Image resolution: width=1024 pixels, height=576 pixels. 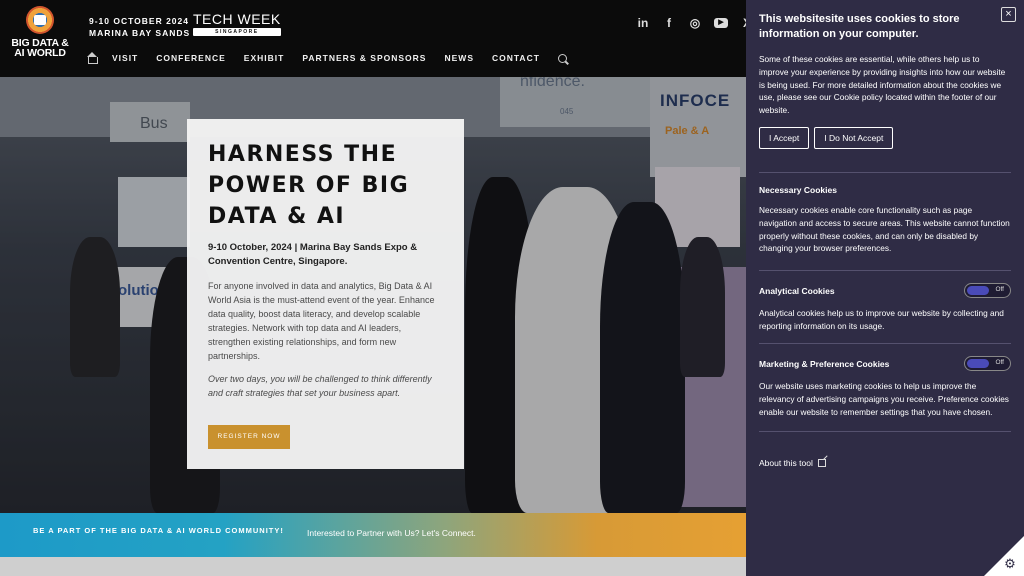 What do you see at coordinates (824, 363) in the screenshot?
I see `marketing-cookies-title: Marketing & Preference Cookies` at bounding box center [824, 363].